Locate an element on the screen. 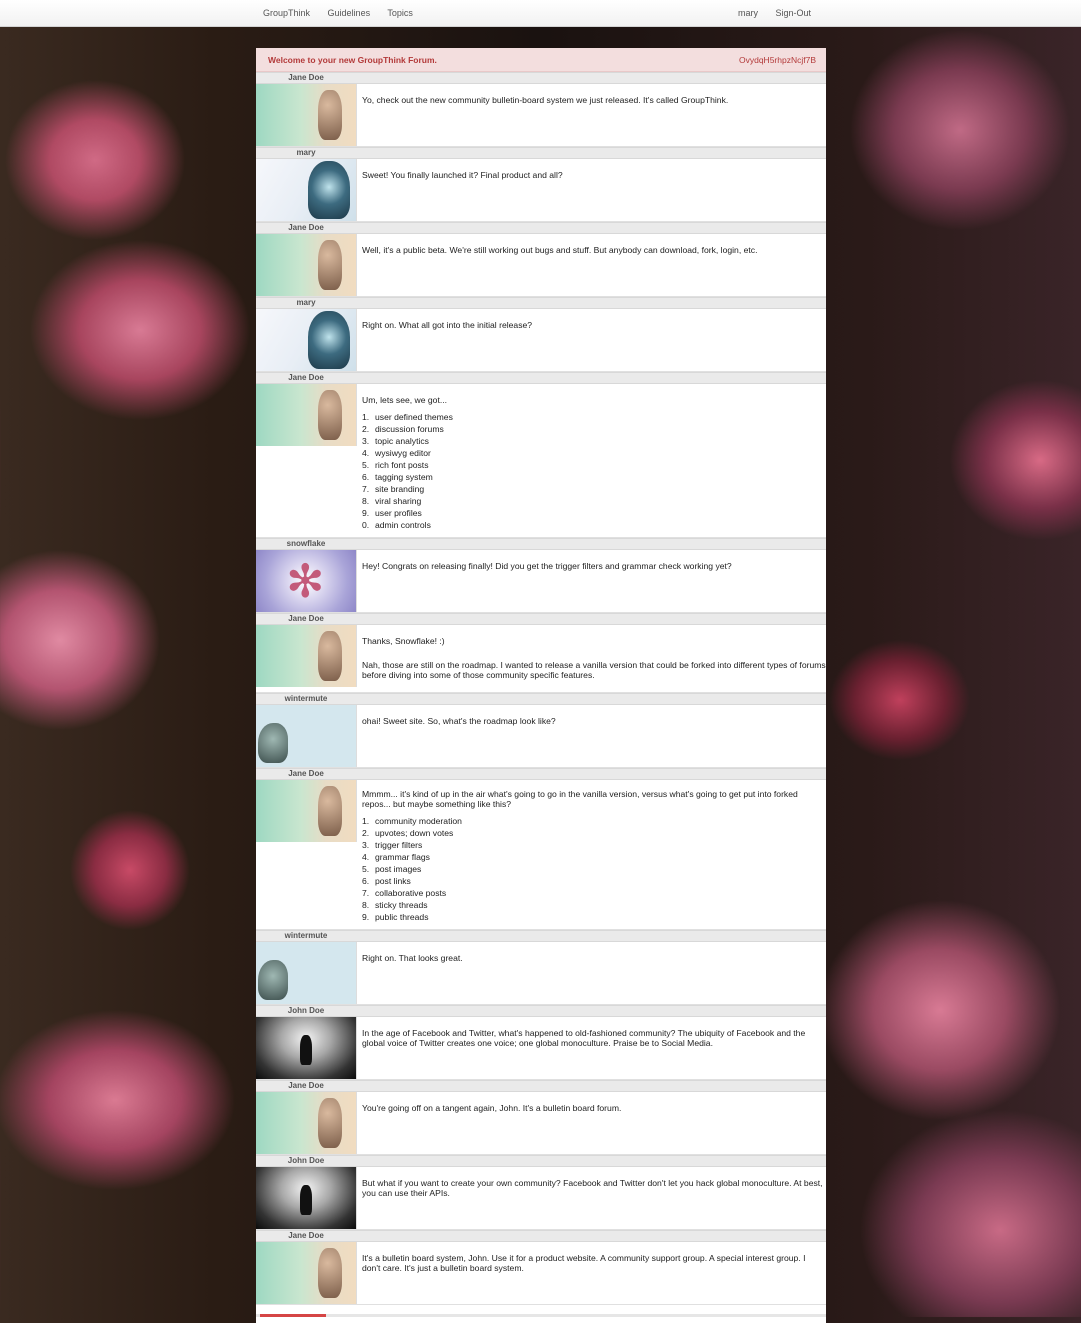 This screenshot has height=1323, width=1081. nav-topics-link: Topics is located at coordinates (400, 13).